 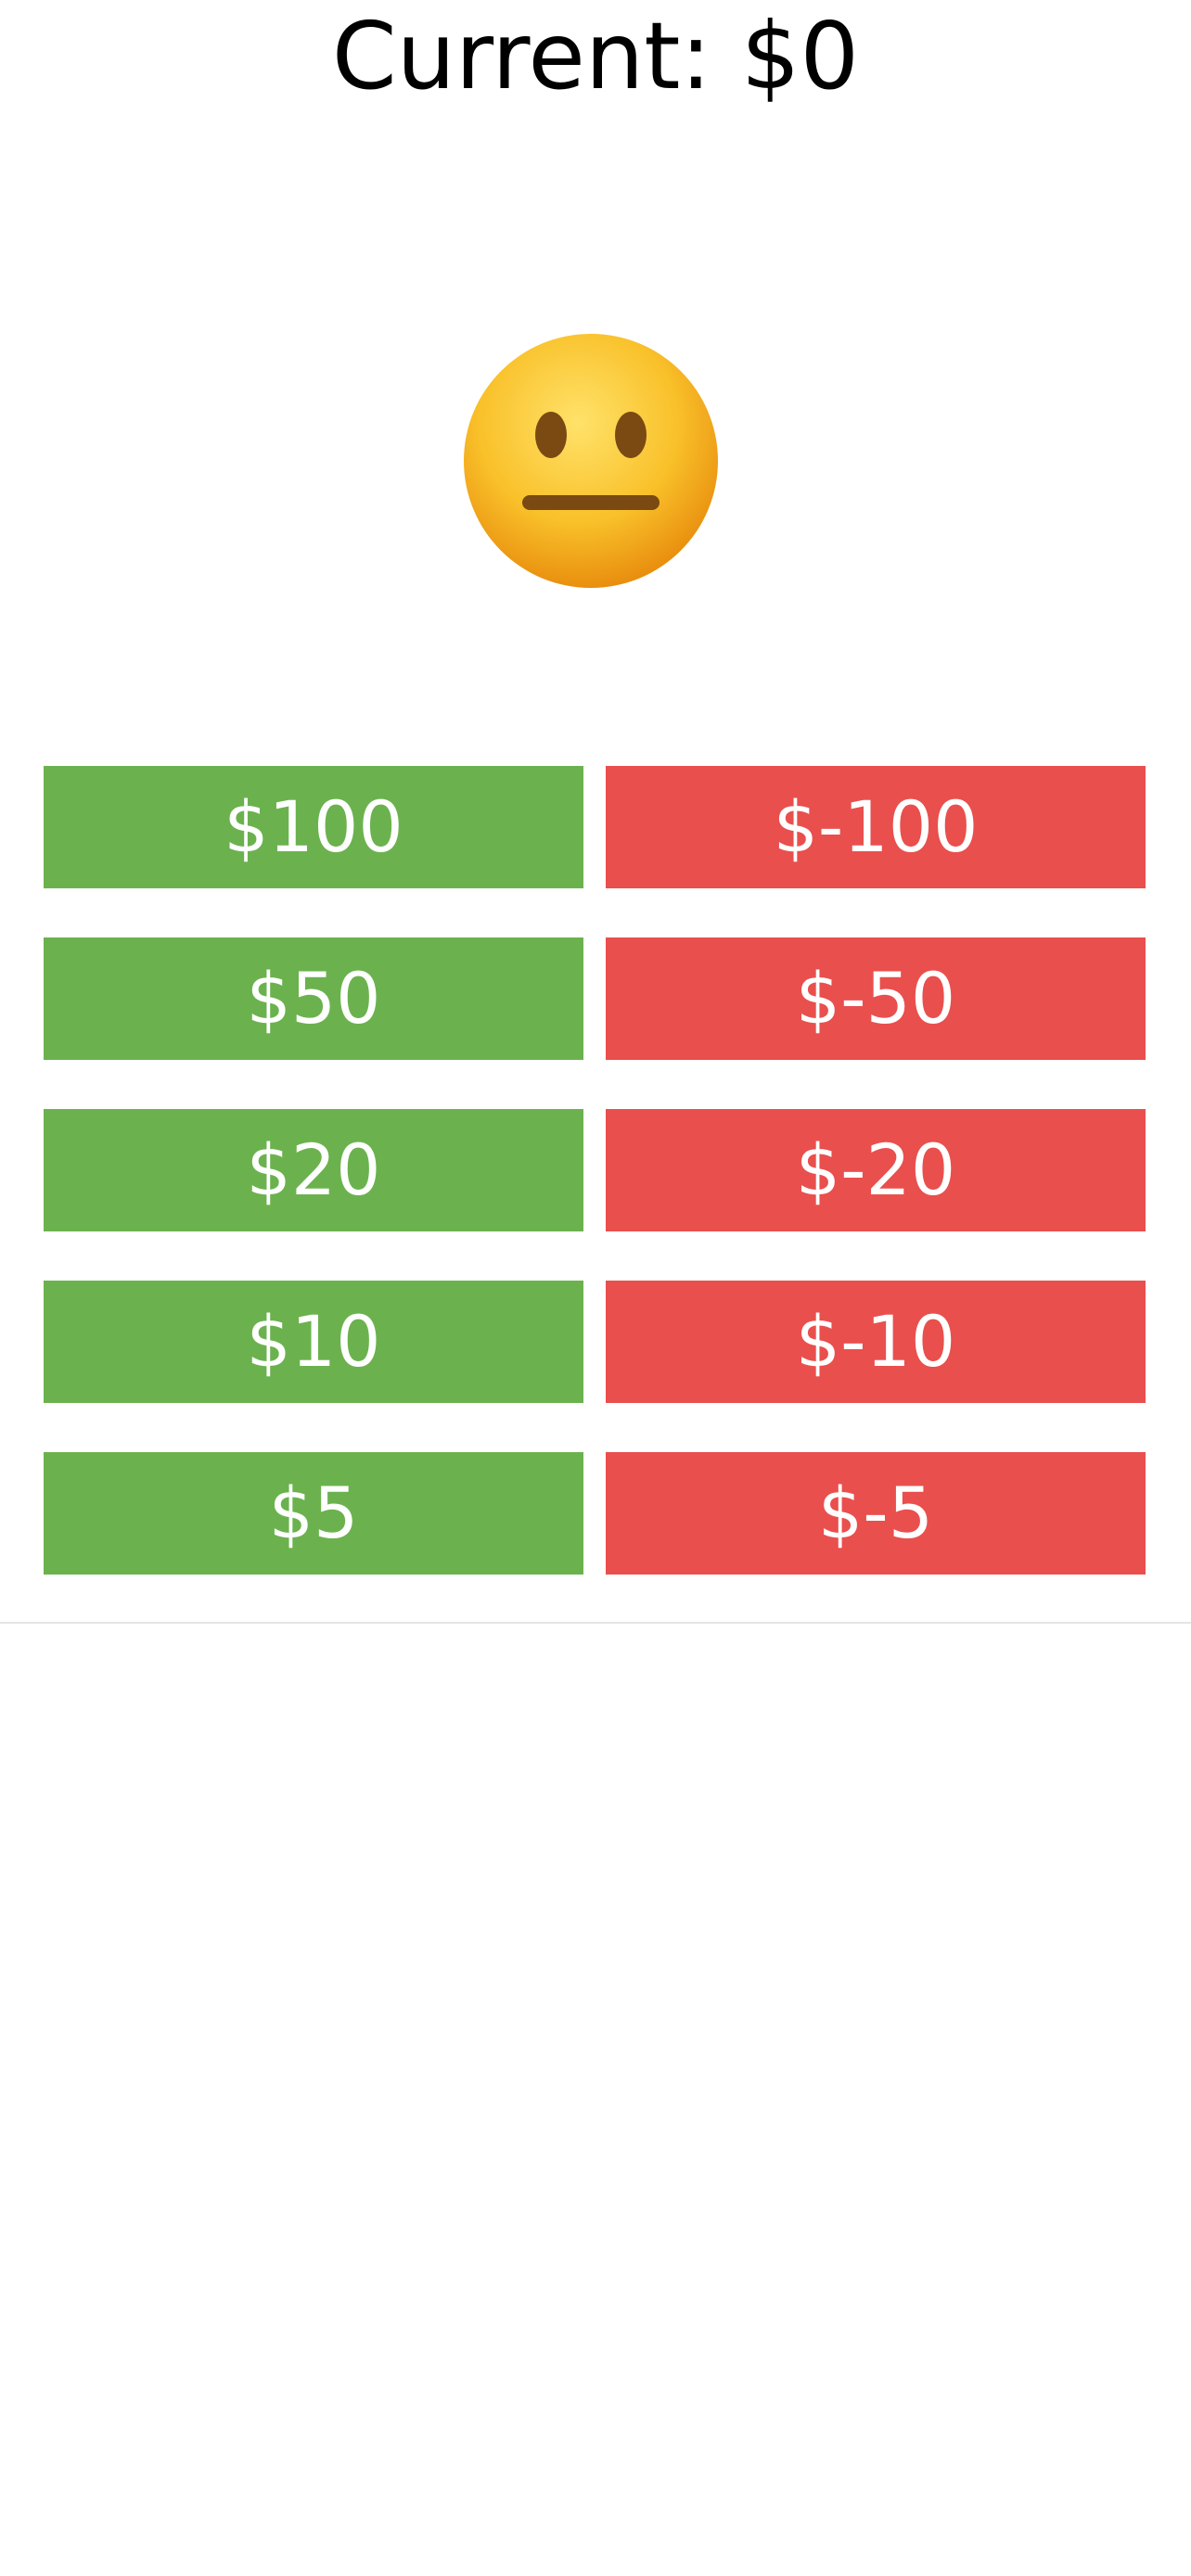 What do you see at coordinates (313, 998) in the screenshot?
I see `add-50-button: $50` at bounding box center [313, 998].